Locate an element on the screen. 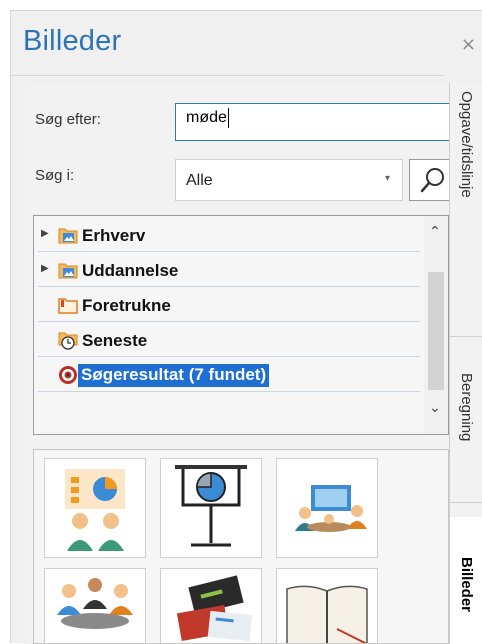 The width and height of the screenshot is (482, 644). tab-label: Billeder is located at coordinates (466, 585).